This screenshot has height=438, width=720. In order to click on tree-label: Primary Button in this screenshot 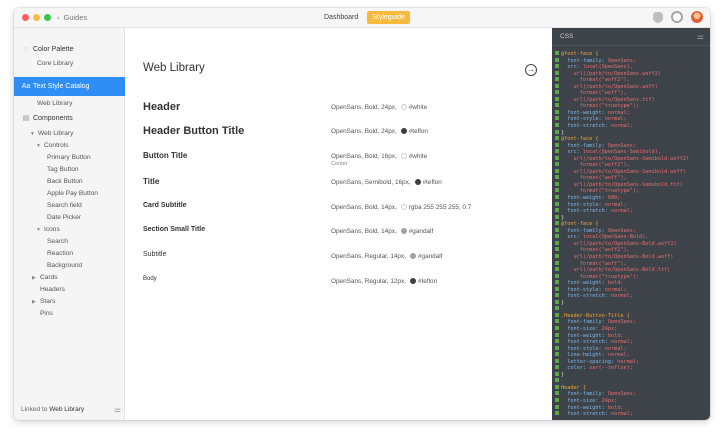, I will do `click(69, 157)`.